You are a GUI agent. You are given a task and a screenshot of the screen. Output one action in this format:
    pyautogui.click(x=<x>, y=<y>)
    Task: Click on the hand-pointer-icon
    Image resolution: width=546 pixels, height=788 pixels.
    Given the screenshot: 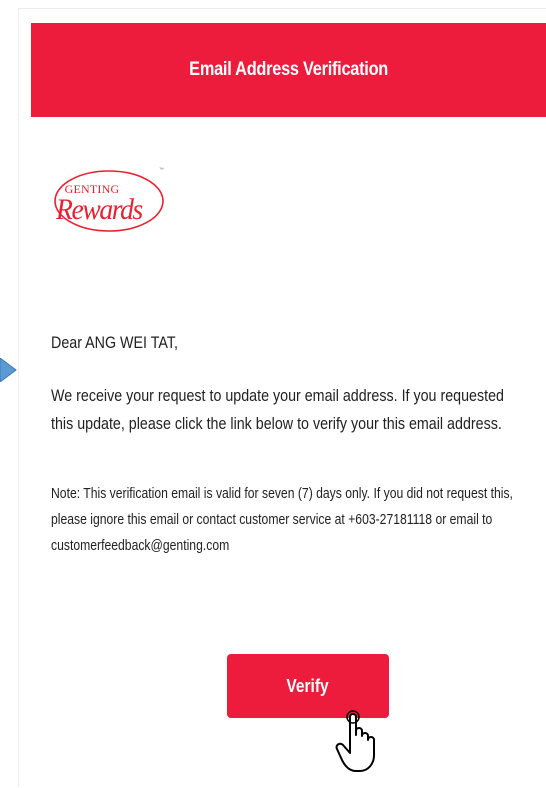 What is the action you would take?
    pyautogui.click(x=355, y=741)
    